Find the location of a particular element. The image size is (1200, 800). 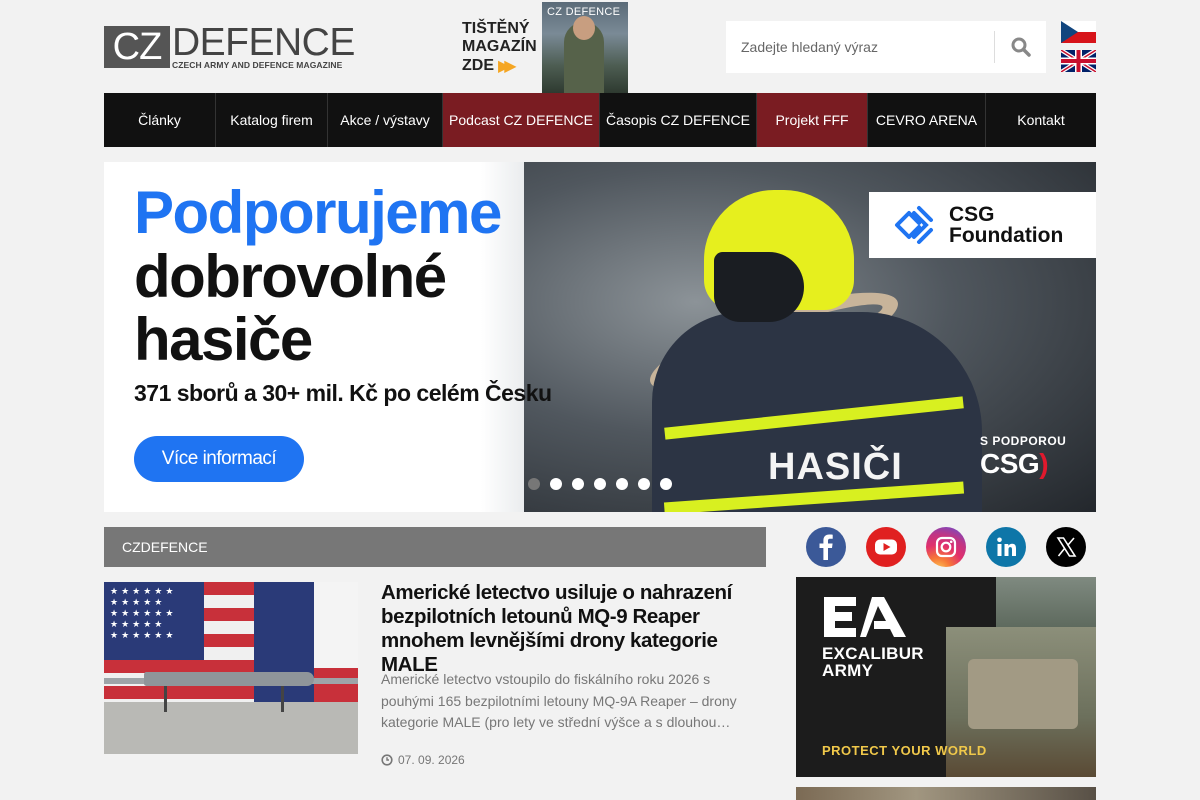

search-icon is located at coordinates (1021, 47).